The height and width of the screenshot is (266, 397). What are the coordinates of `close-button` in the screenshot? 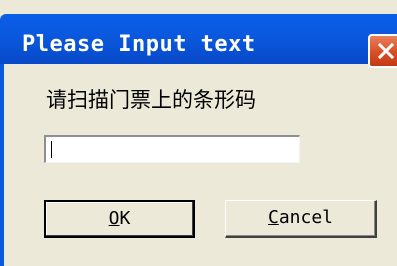 It's located at (382, 51).